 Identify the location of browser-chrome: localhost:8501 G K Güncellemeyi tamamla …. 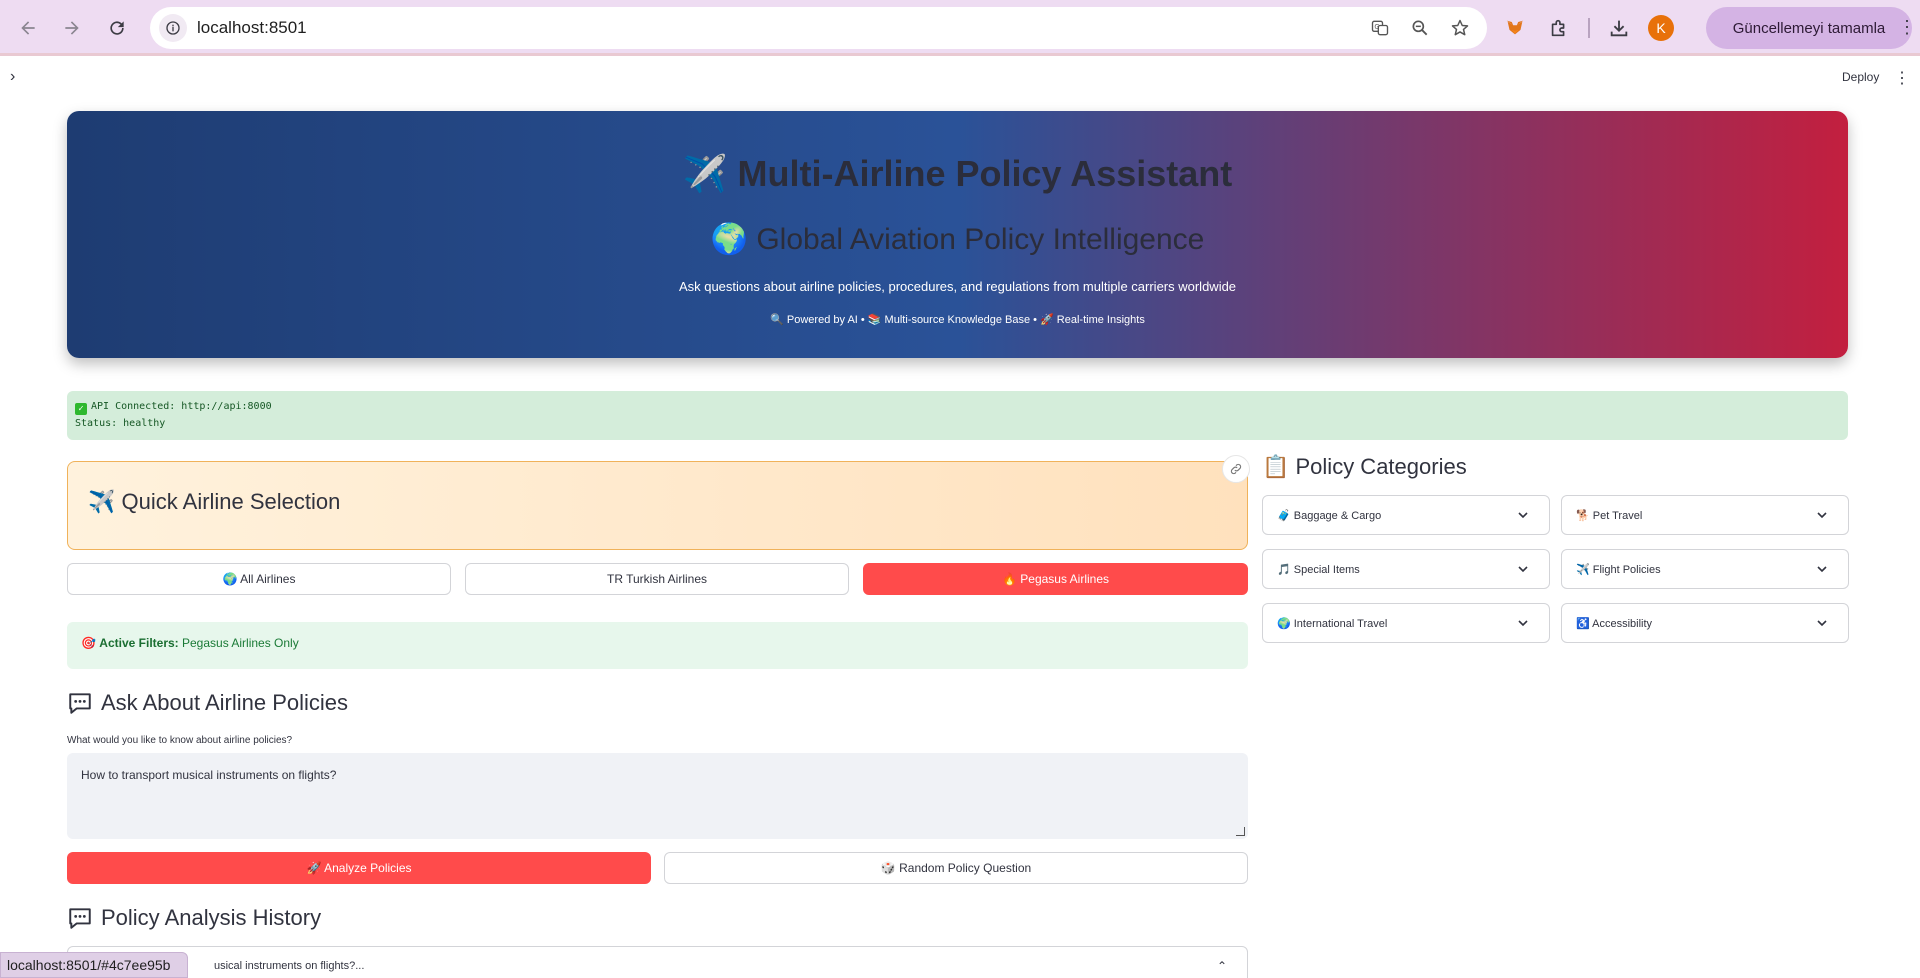
(960, 28).